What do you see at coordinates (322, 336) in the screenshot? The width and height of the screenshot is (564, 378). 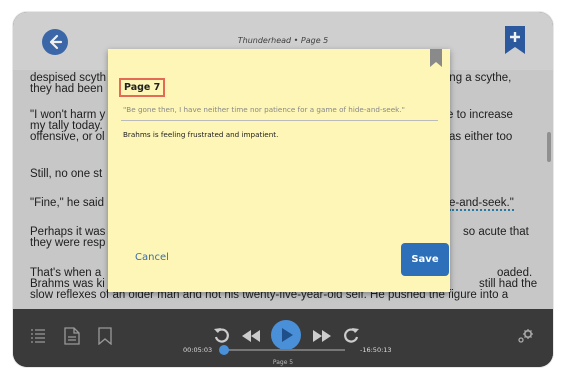 I see `skip-forward-icon` at bounding box center [322, 336].